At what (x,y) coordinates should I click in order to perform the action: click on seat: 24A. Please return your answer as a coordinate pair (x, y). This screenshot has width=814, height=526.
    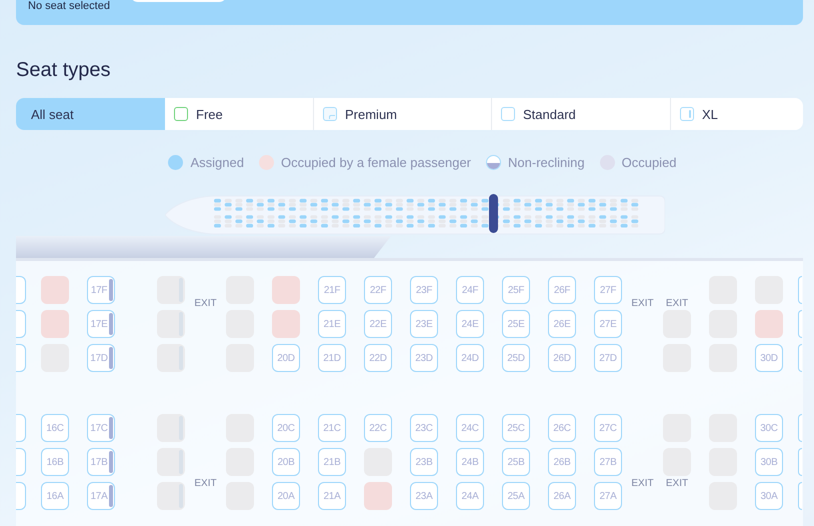
    Looking at the image, I should click on (470, 496).